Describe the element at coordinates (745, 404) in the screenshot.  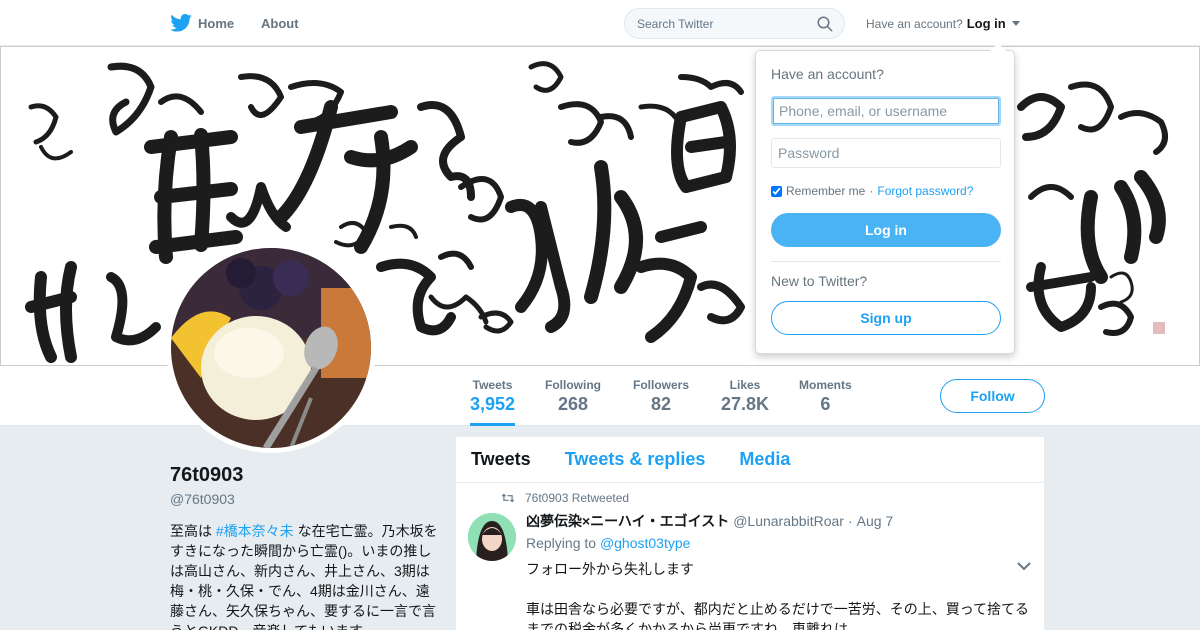
I see `stat-likes-value: 27.8K` at that location.